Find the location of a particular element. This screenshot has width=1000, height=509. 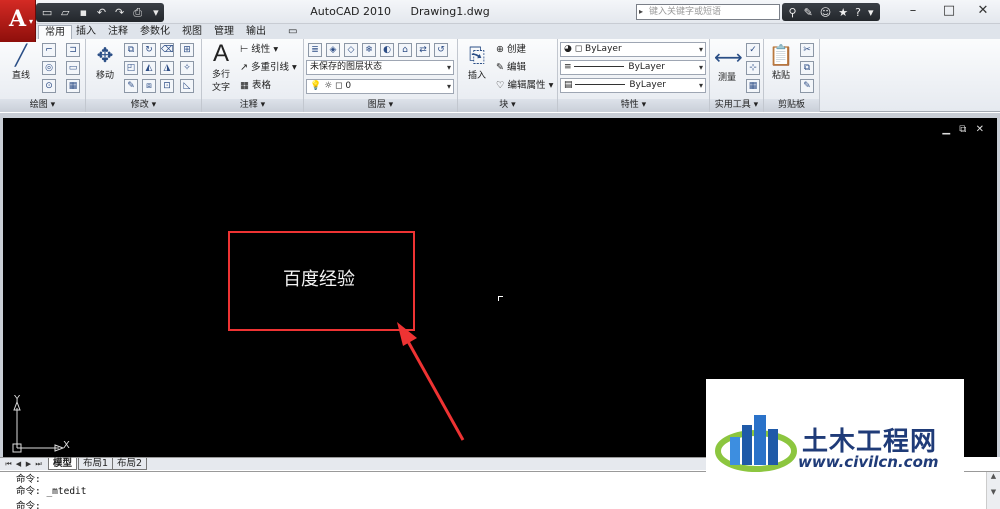

tab-layout1: 布局1 is located at coordinates (96, 464).